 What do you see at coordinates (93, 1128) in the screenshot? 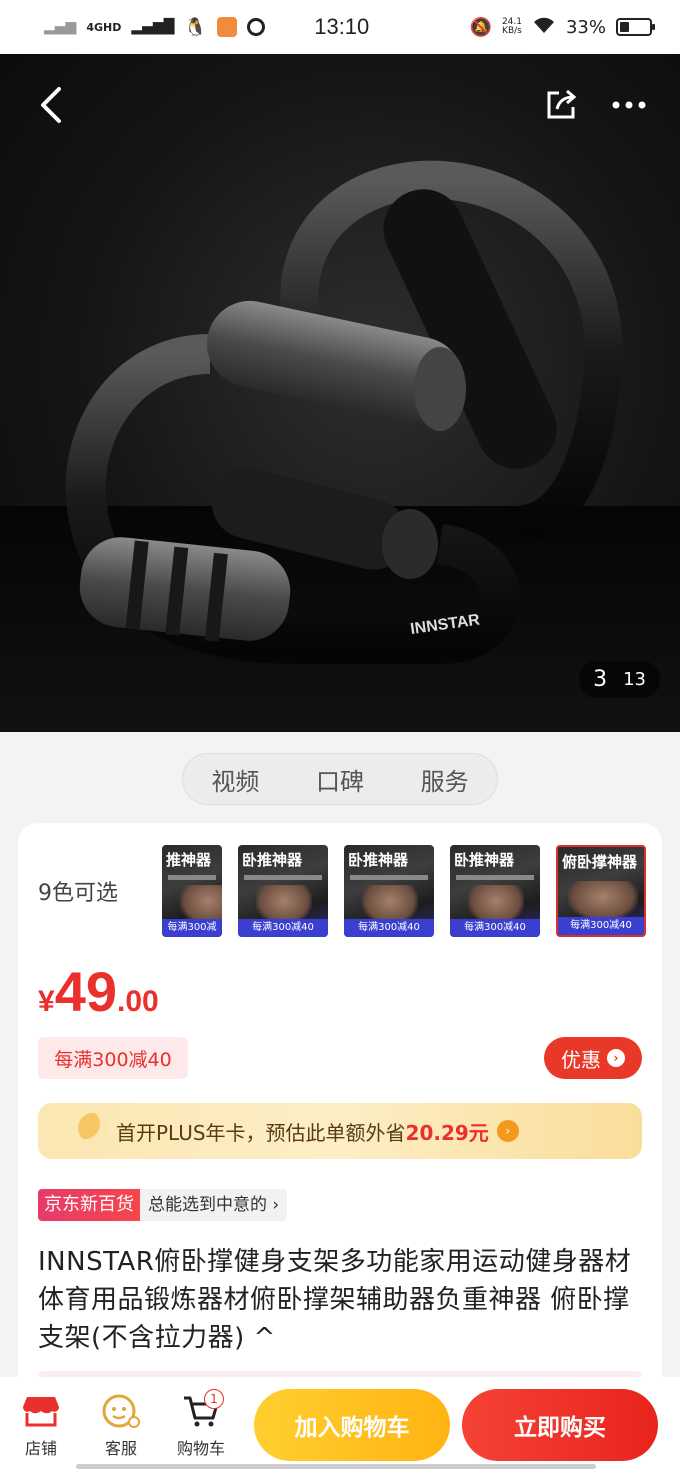
I see `moon-icon` at bounding box center [93, 1128].